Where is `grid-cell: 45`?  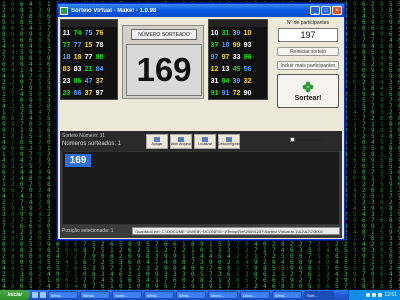
grid-cell: 45 is located at coordinates (236, 69).